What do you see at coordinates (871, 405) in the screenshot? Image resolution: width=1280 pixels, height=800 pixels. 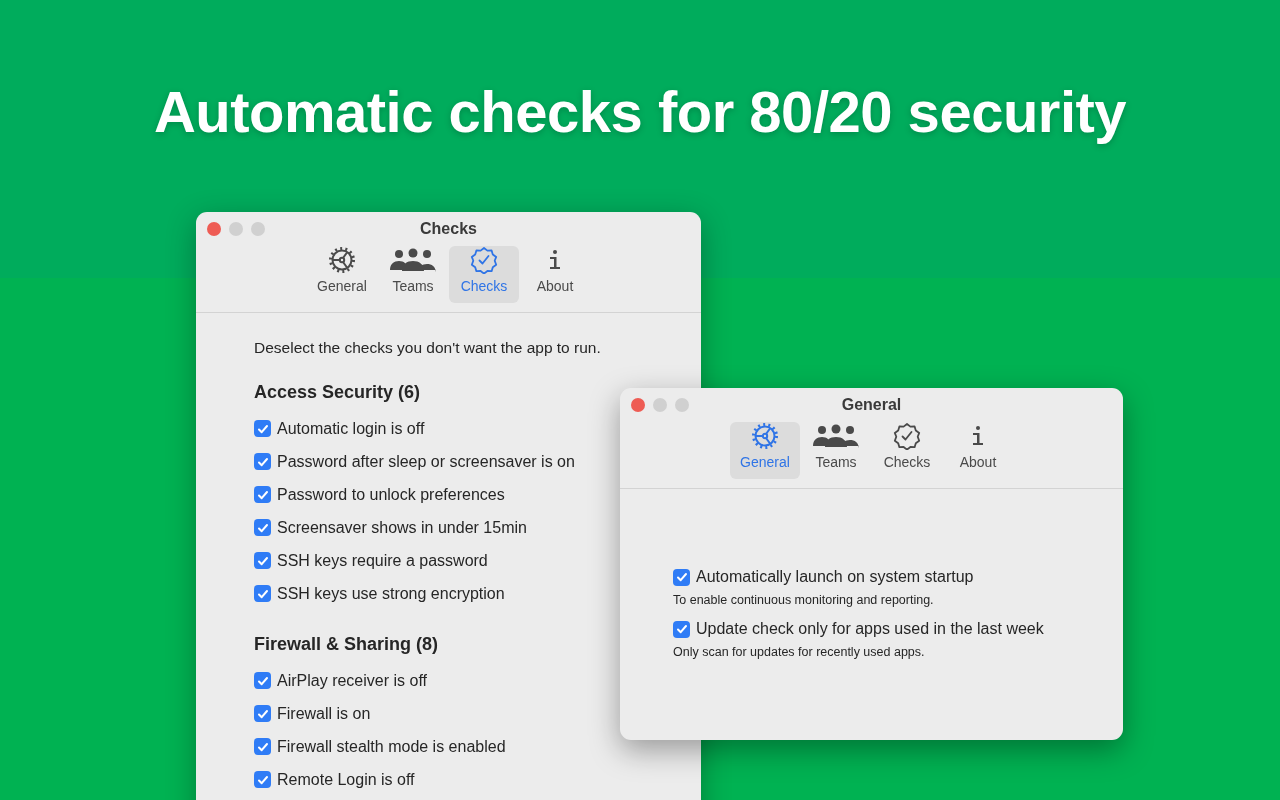 I see `window-title: General` at bounding box center [871, 405].